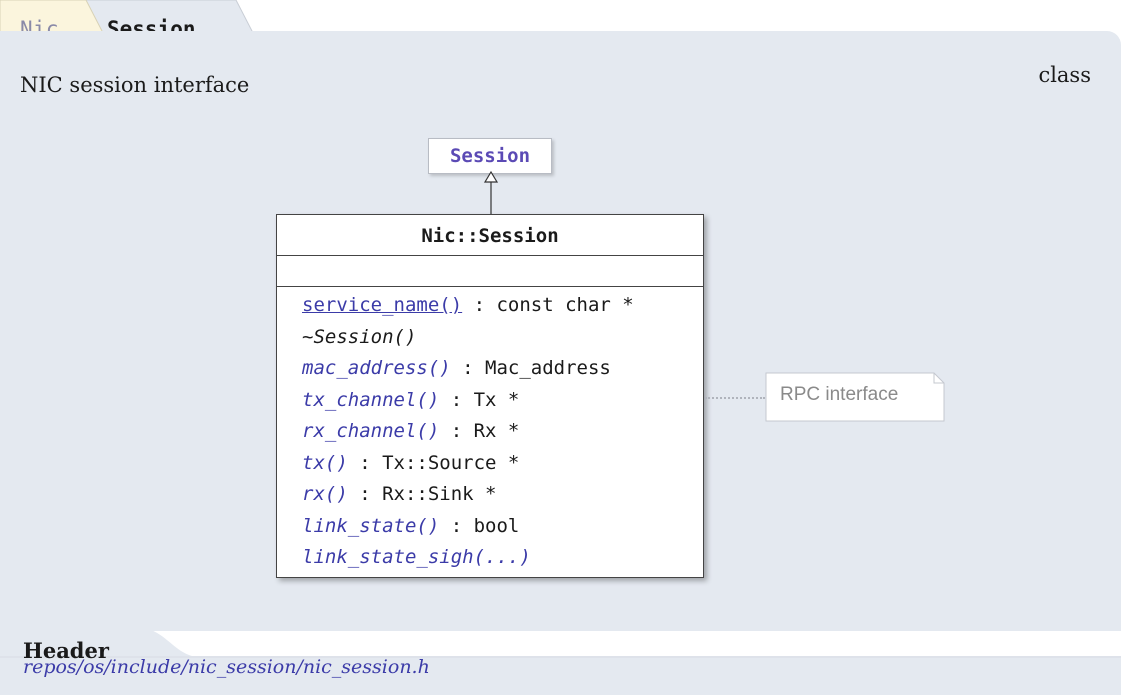 The image size is (1121, 695). What do you see at coordinates (479, 399) in the screenshot?
I see `operation-return-type: : Tx *` at bounding box center [479, 399].